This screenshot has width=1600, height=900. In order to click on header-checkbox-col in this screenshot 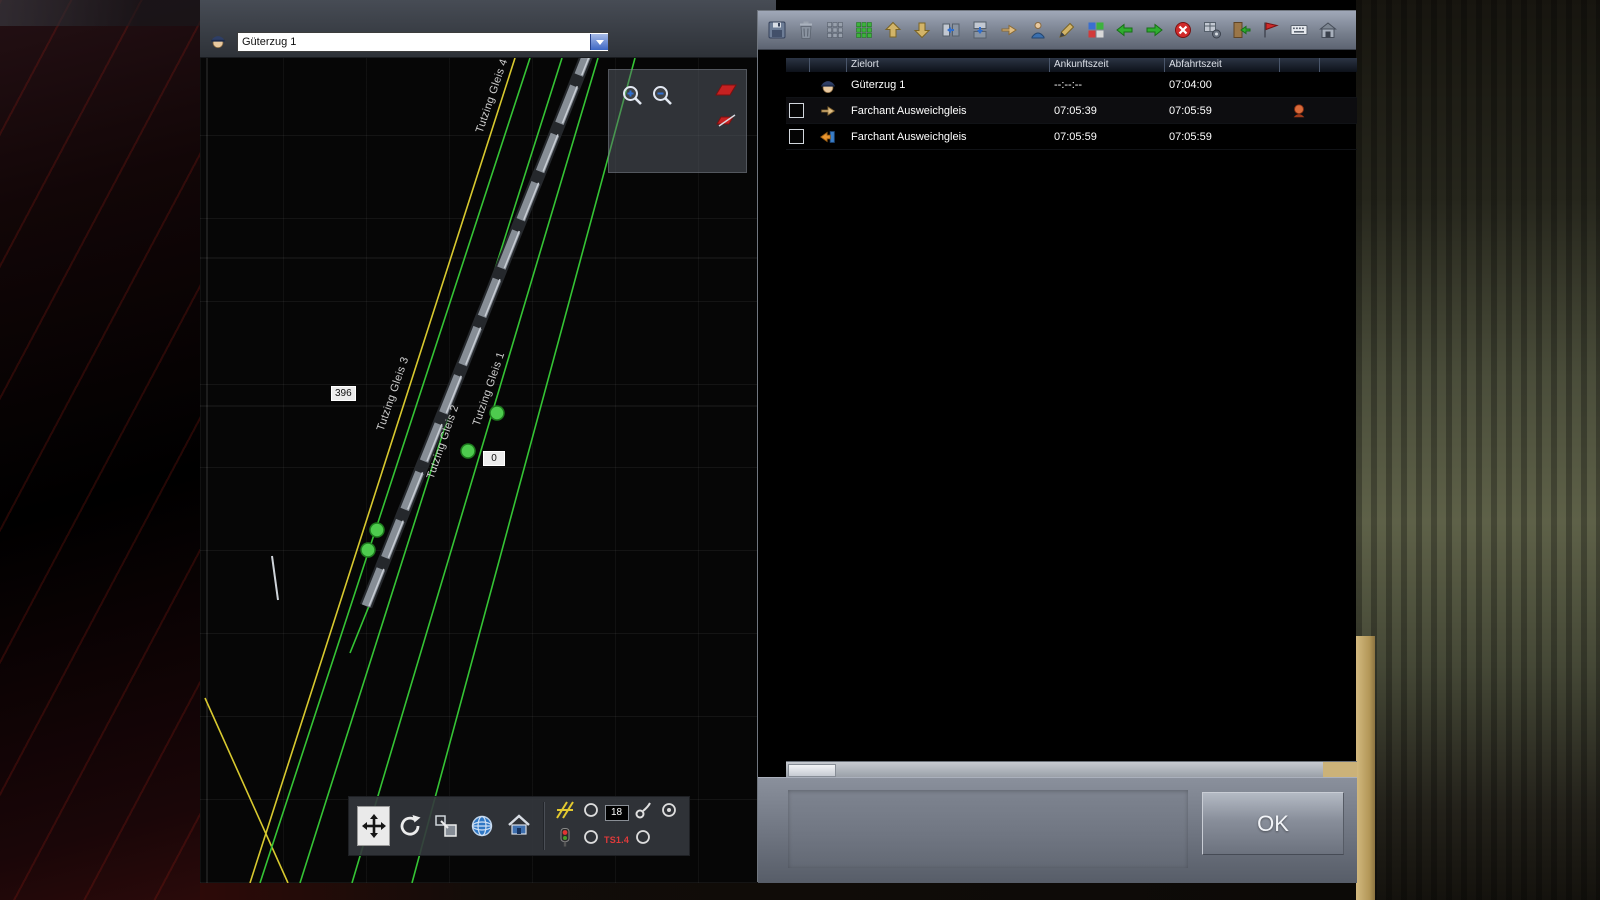, I will do `click(797, 65)`.